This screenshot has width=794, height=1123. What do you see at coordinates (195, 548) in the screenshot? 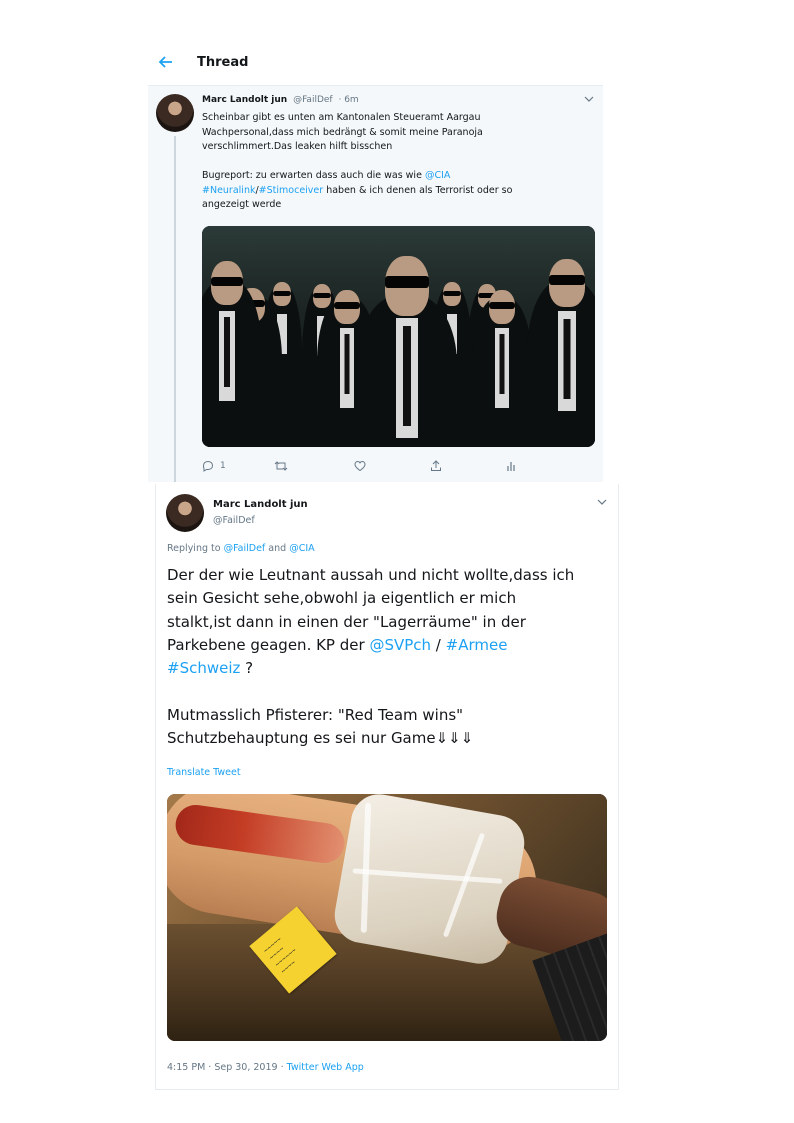
I see `replying-prefix: Replying to` at bounding box center [195, 548].